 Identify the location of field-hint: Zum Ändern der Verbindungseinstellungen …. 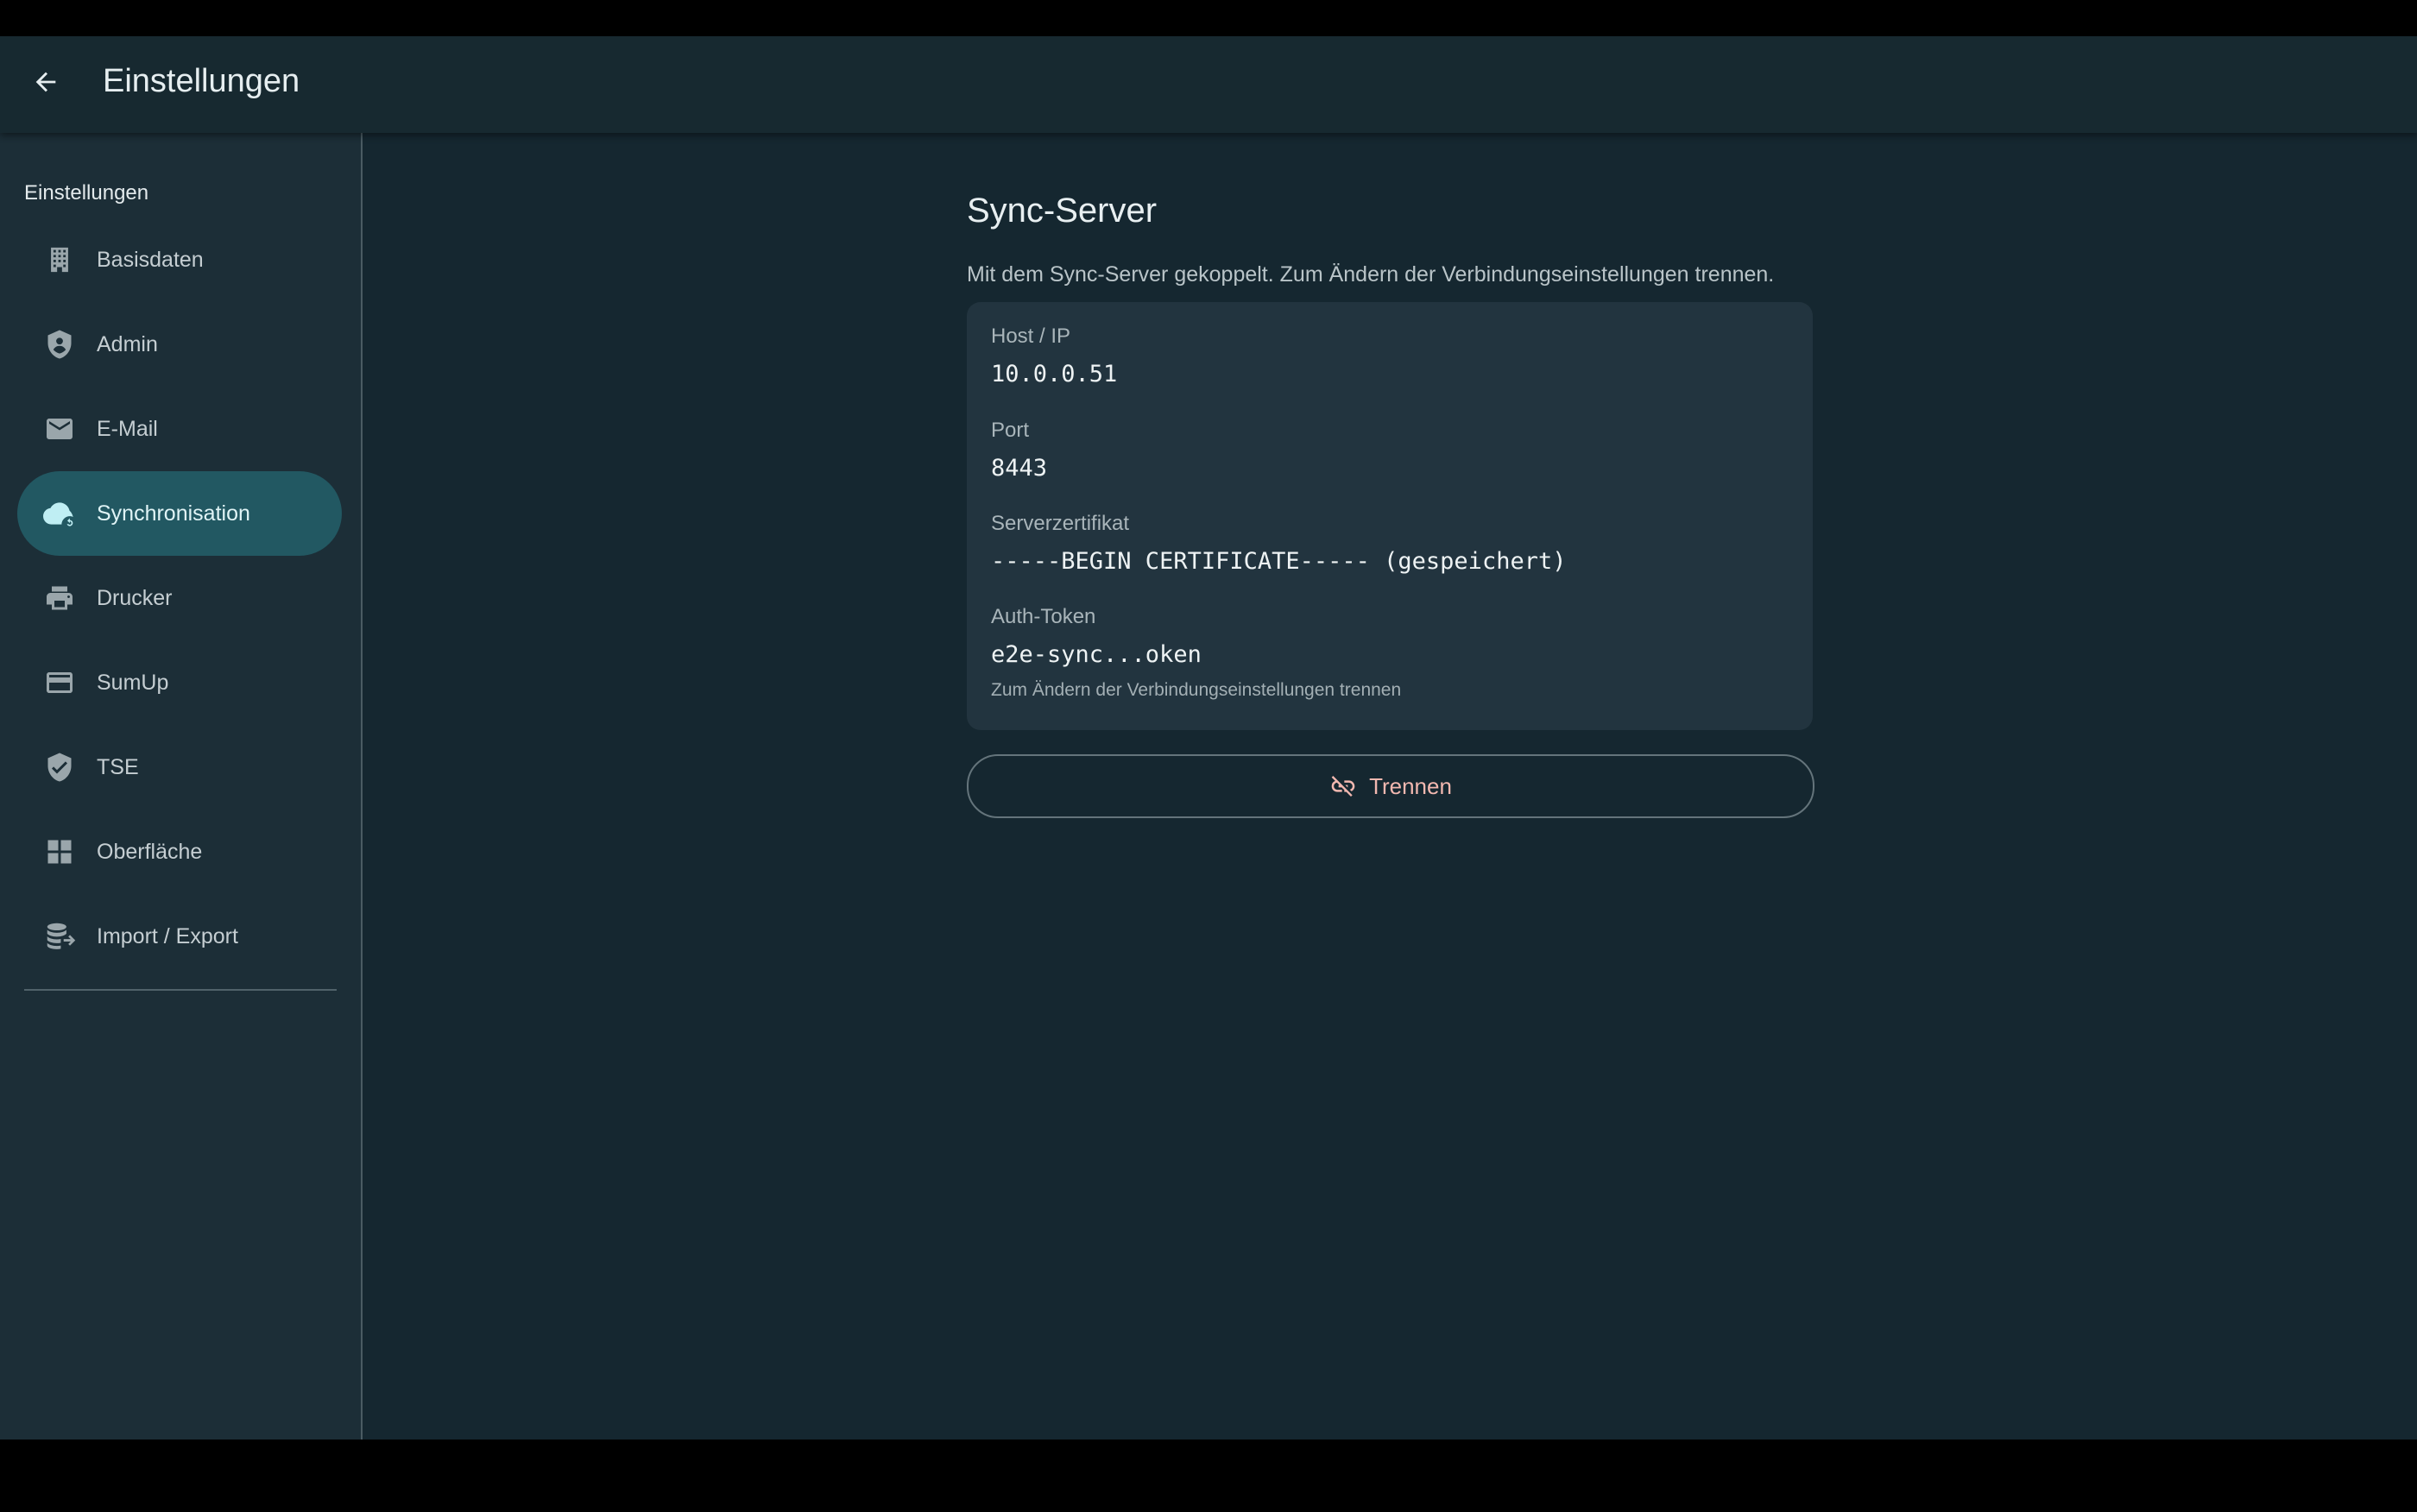
(1196, 690).